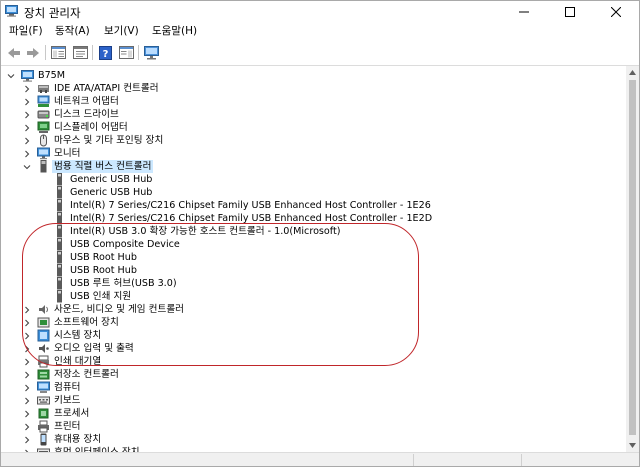 This screenshot has height=467, width=640. Describe the element at coordinates (632, 445) in the screenshot. I see `scroll-down-arrow-icon` at that location.